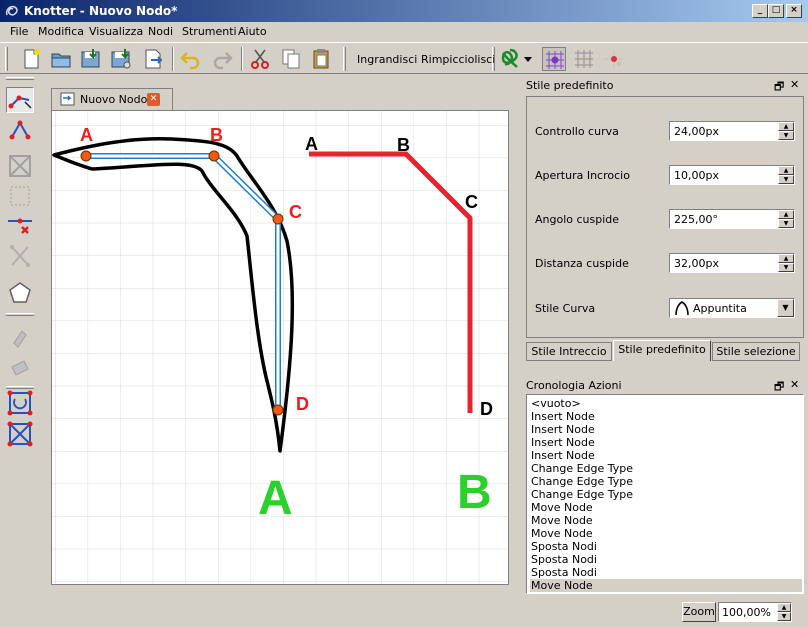  I want to click on node-c-left, so click(278, 219).